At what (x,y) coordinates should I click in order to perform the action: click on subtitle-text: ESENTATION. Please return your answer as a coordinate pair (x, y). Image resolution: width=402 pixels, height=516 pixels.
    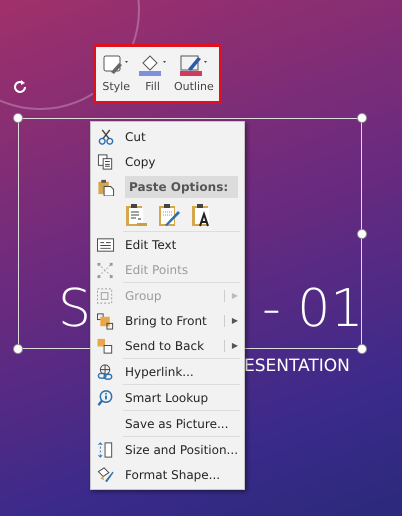
    Looking at the image, I should click on (297, 366).